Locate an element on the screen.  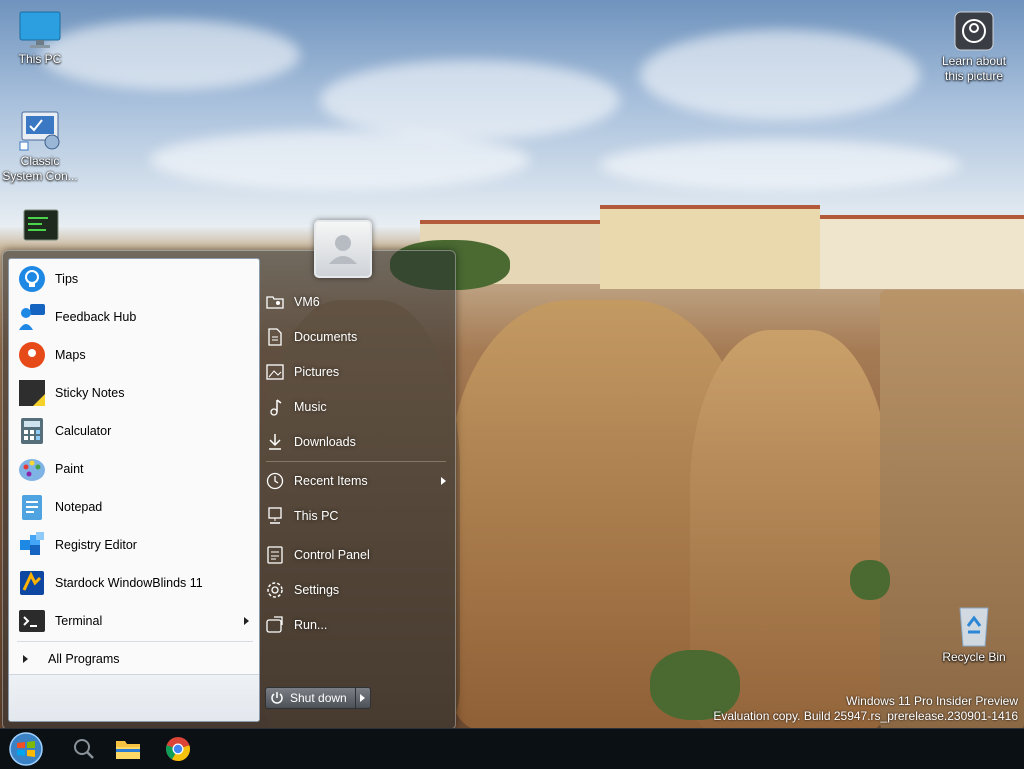
shutdown-button: Shut down is located at coordinates (310, 698).